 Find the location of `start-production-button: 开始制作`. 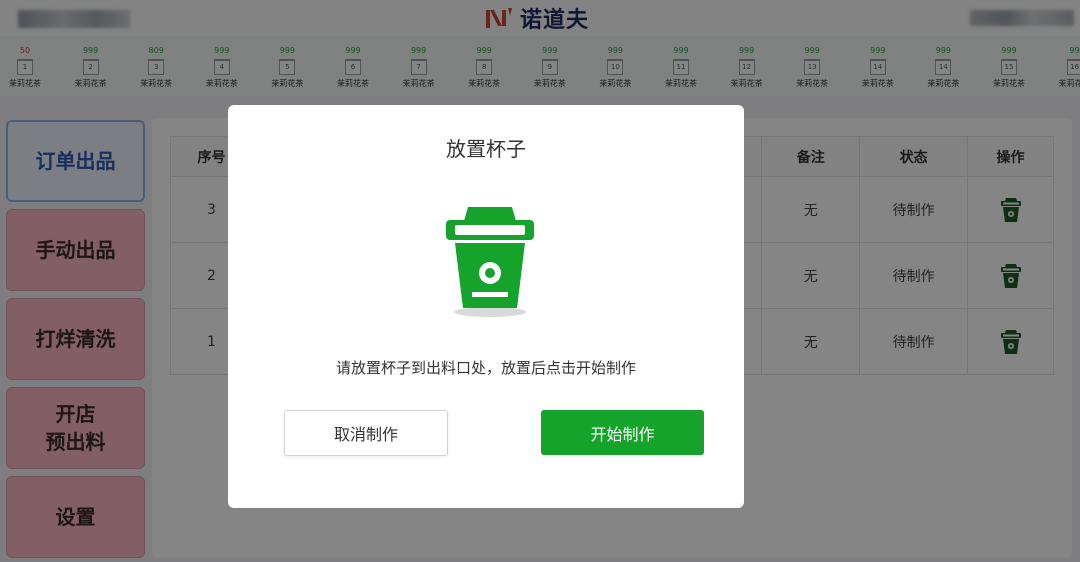

start-production-button: 开始制作 is located at coordinates (622, 432).